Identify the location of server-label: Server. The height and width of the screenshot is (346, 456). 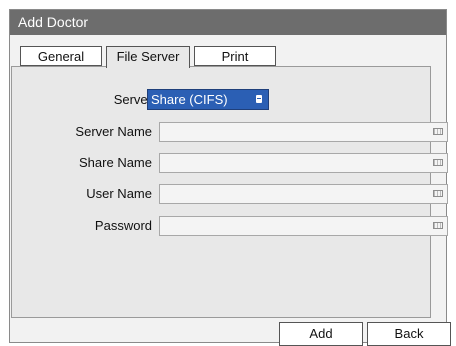
(132, 99).